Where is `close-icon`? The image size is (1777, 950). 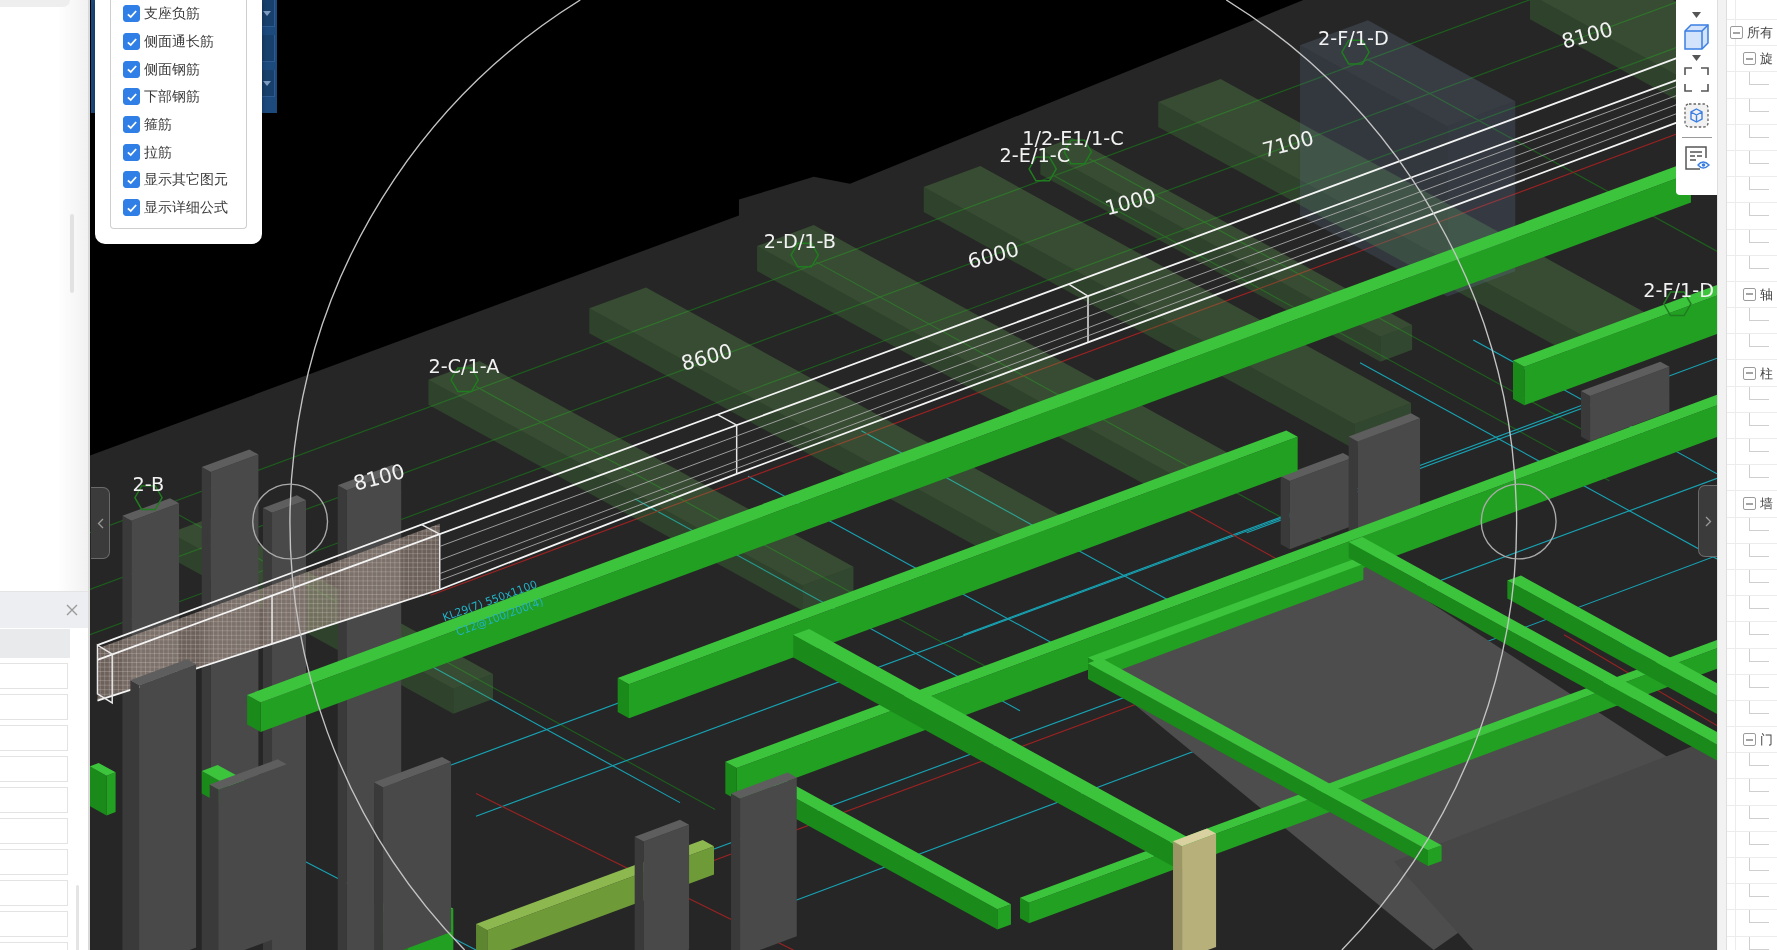
close-icon is located at coordinates (72, 610).